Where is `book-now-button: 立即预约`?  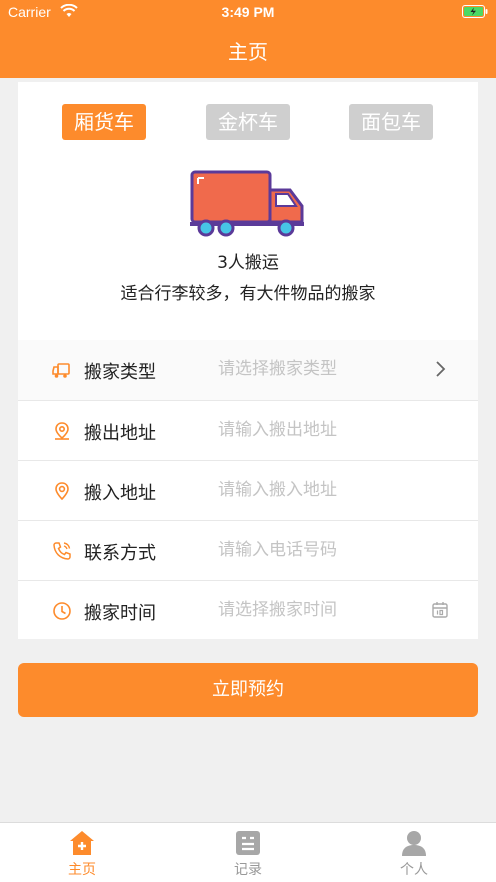 book-now-button: 立即预约 is located at coordinates (248, 690).